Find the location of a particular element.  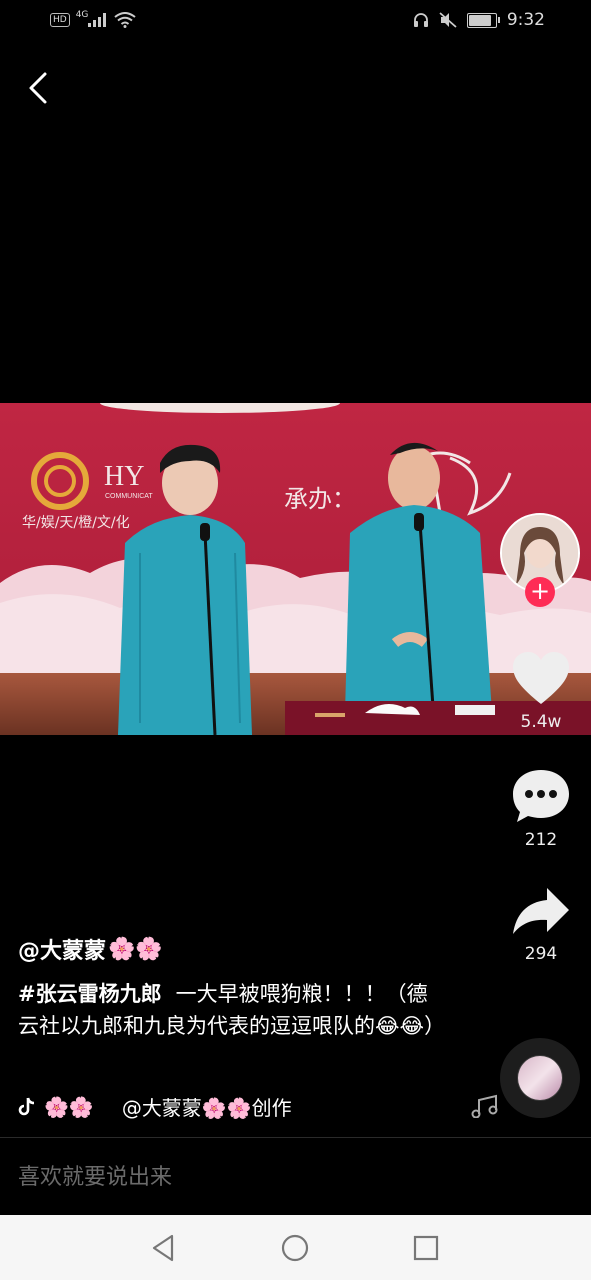

author-name-row: @大蒙蒙 🌸🌸 is located at coordinates (90, 949).